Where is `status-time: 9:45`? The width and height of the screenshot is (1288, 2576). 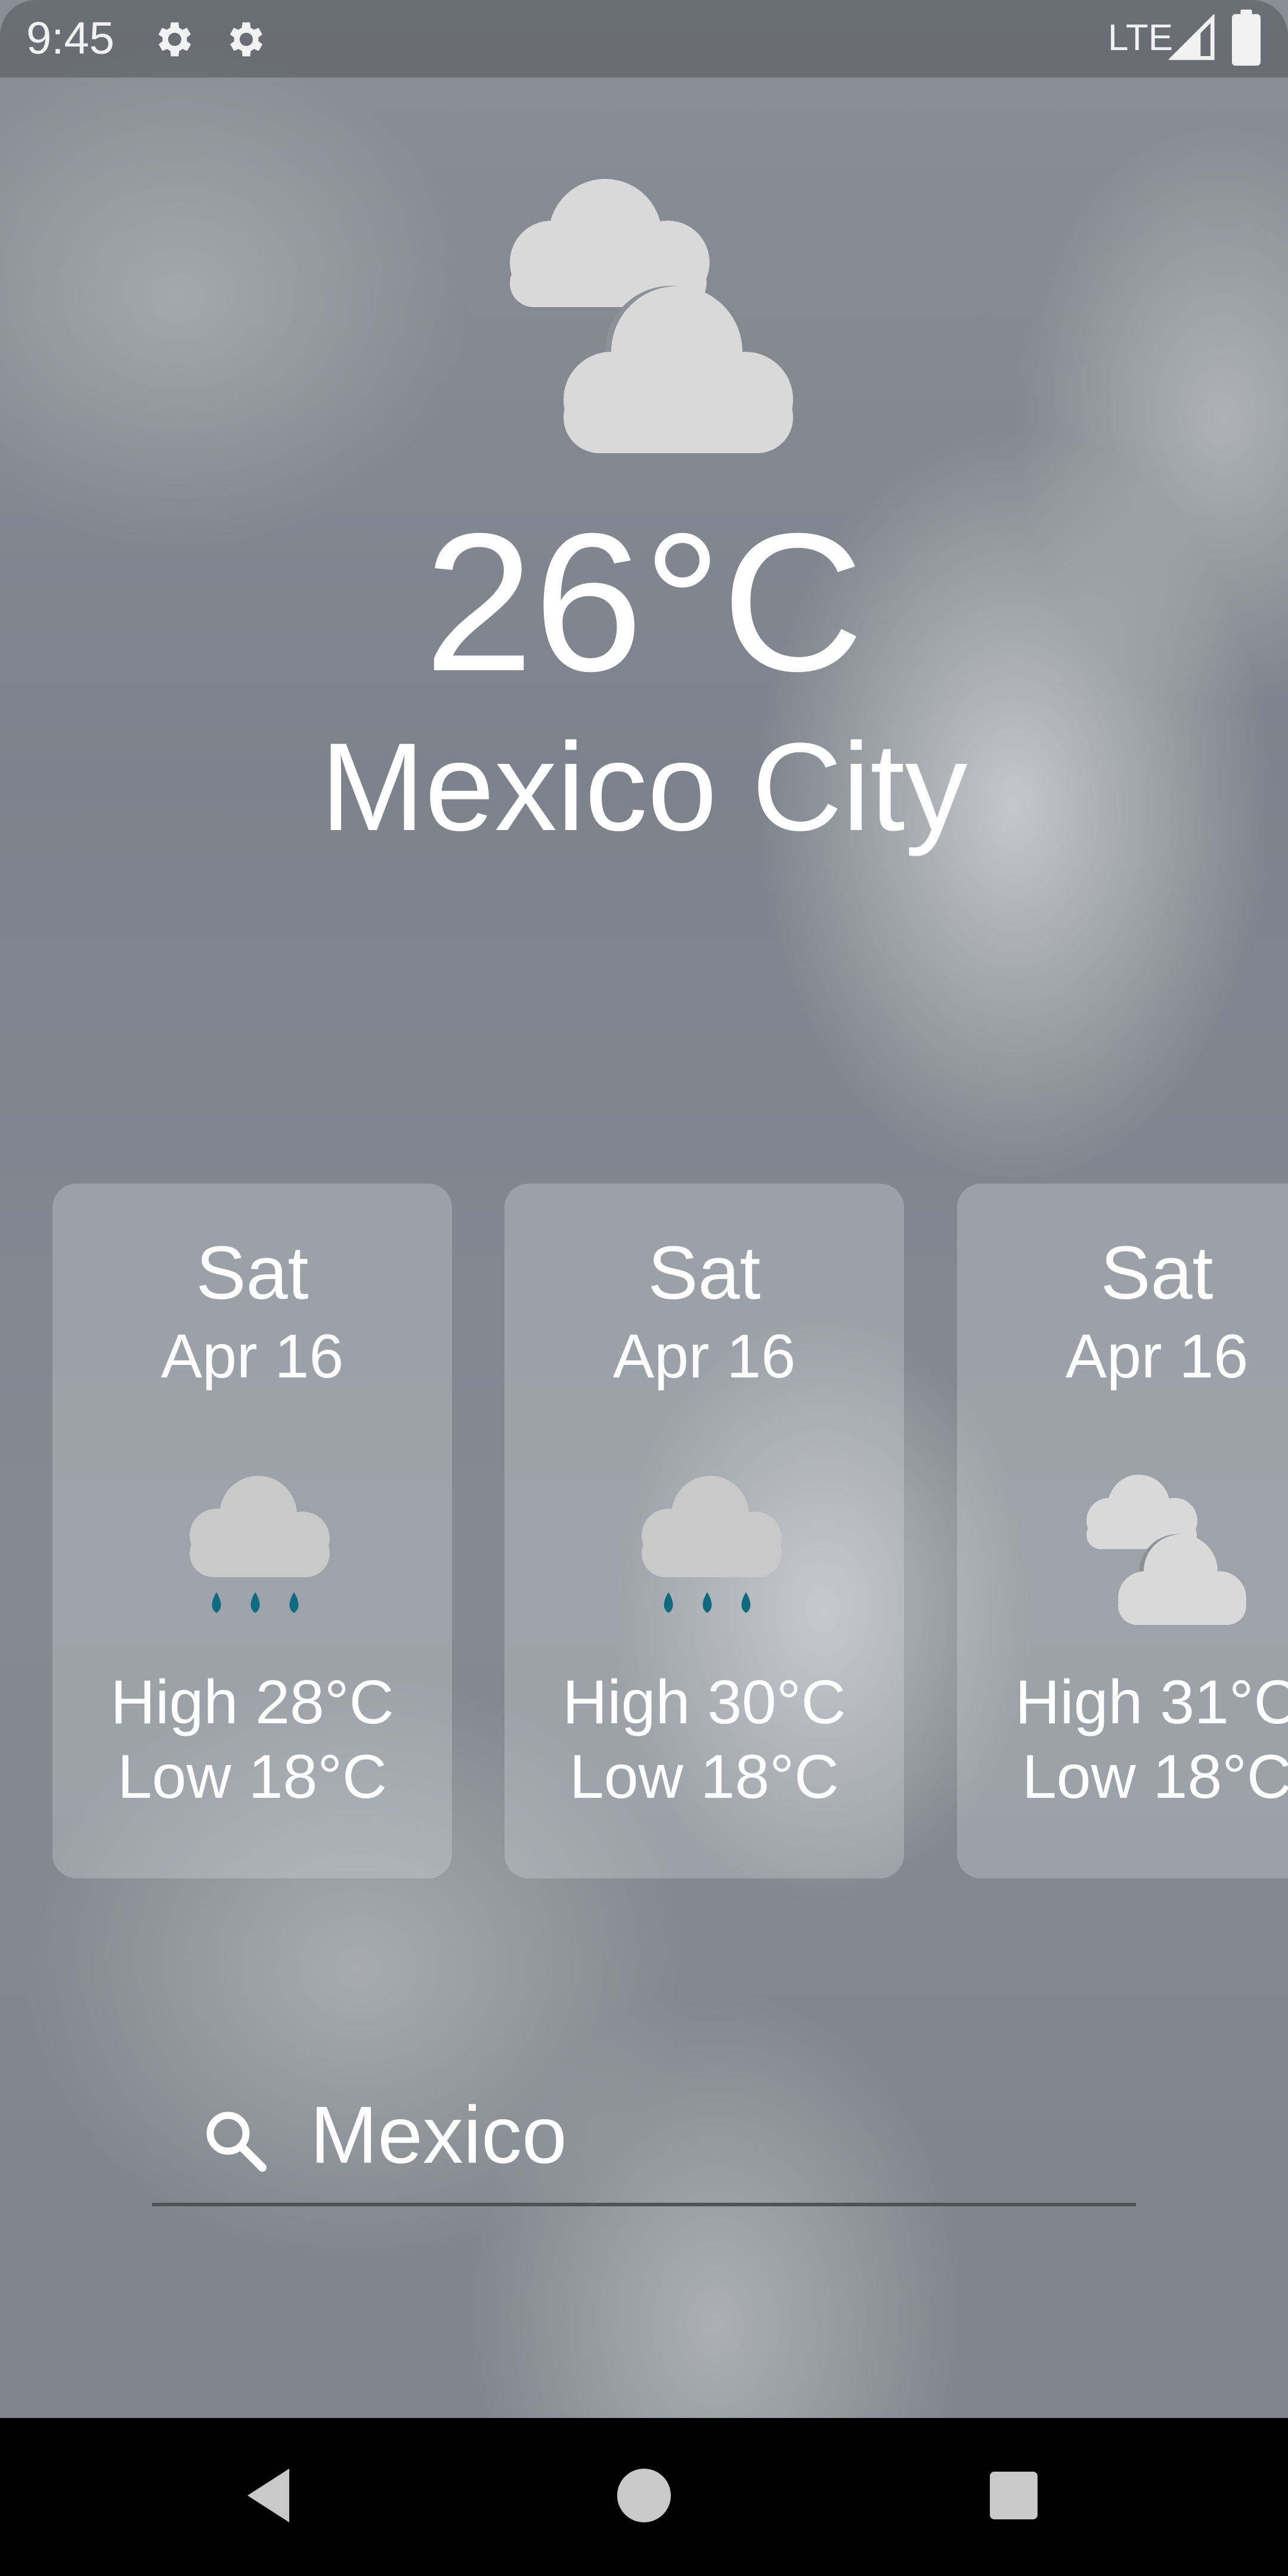
status-time: 9:45 is located at coordinates (70, 38).